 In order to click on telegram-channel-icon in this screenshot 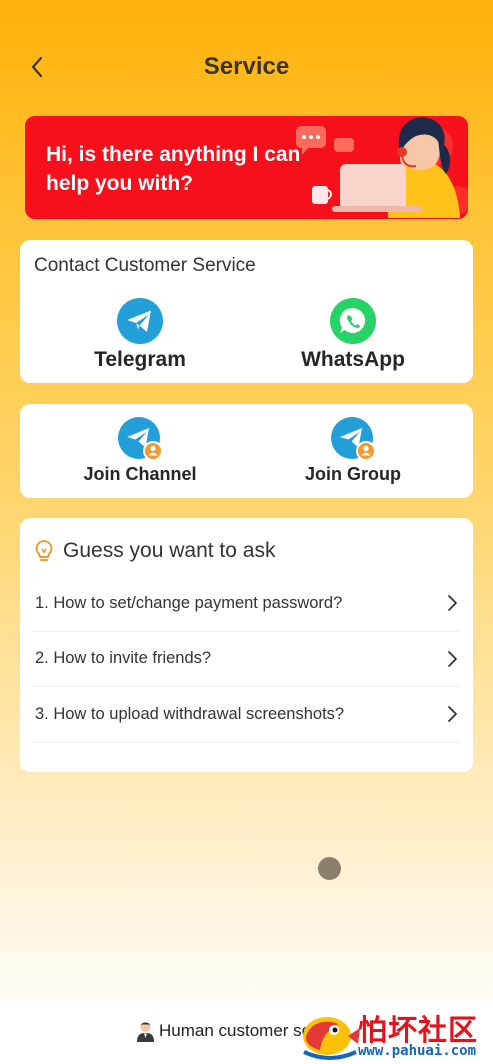, I will do `click(140, 439)`.